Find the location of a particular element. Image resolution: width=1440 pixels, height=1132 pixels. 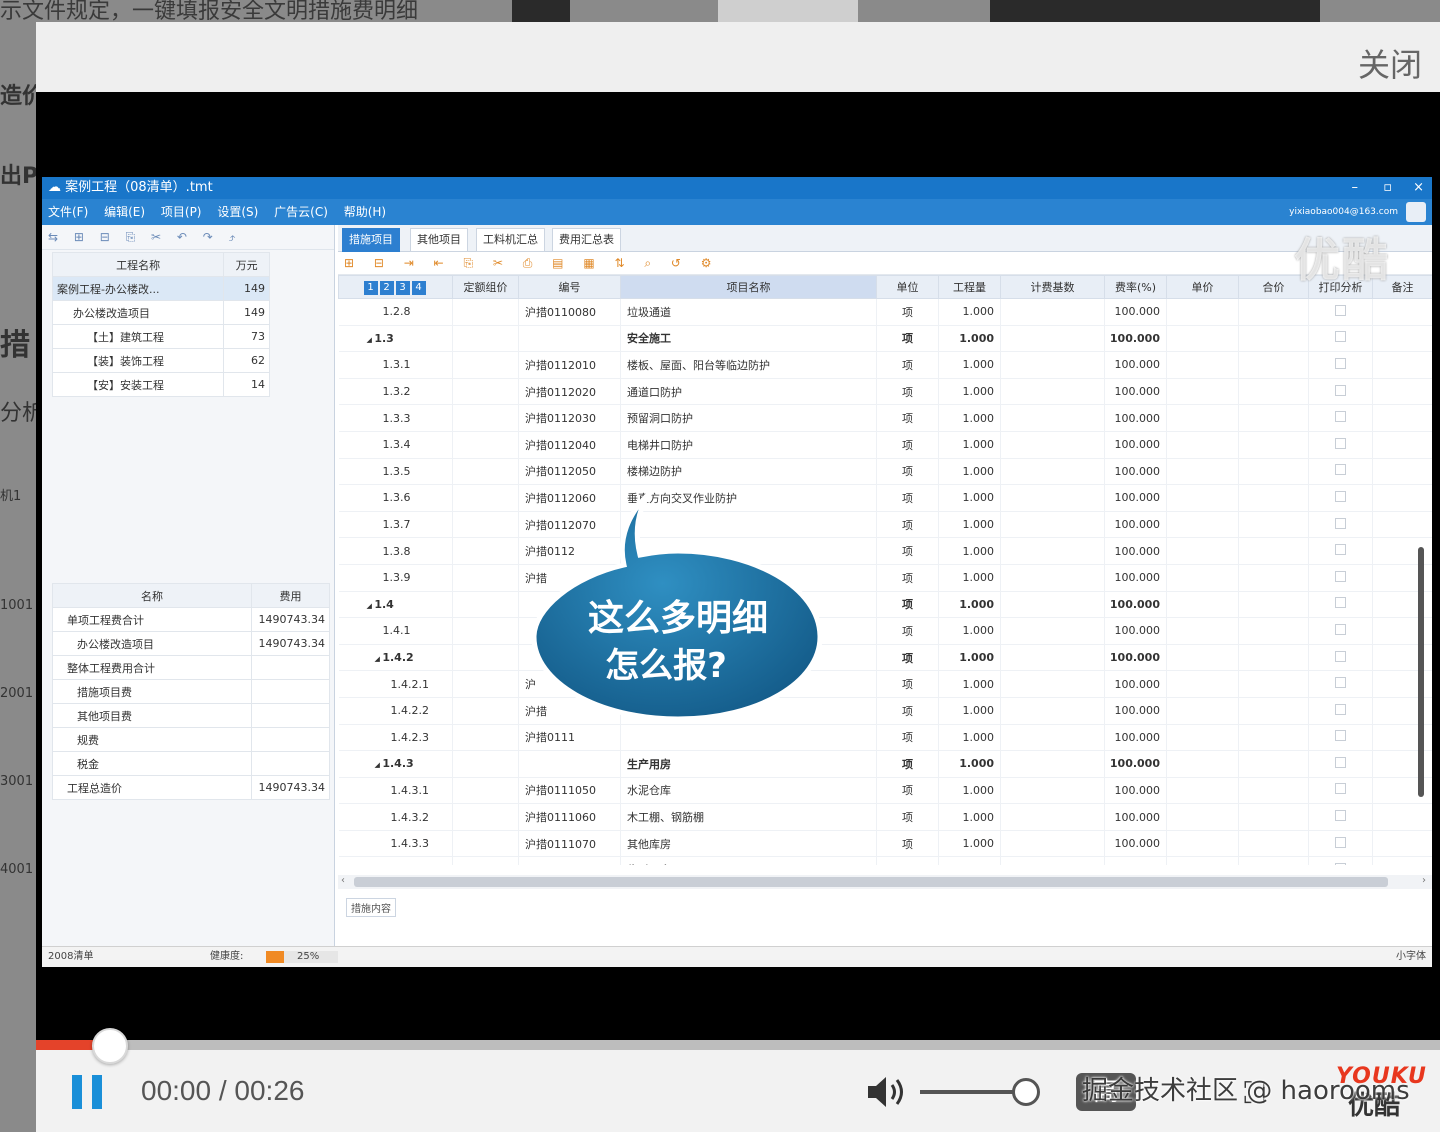

column-header: 单价 is located at coordinates (1202, 287).